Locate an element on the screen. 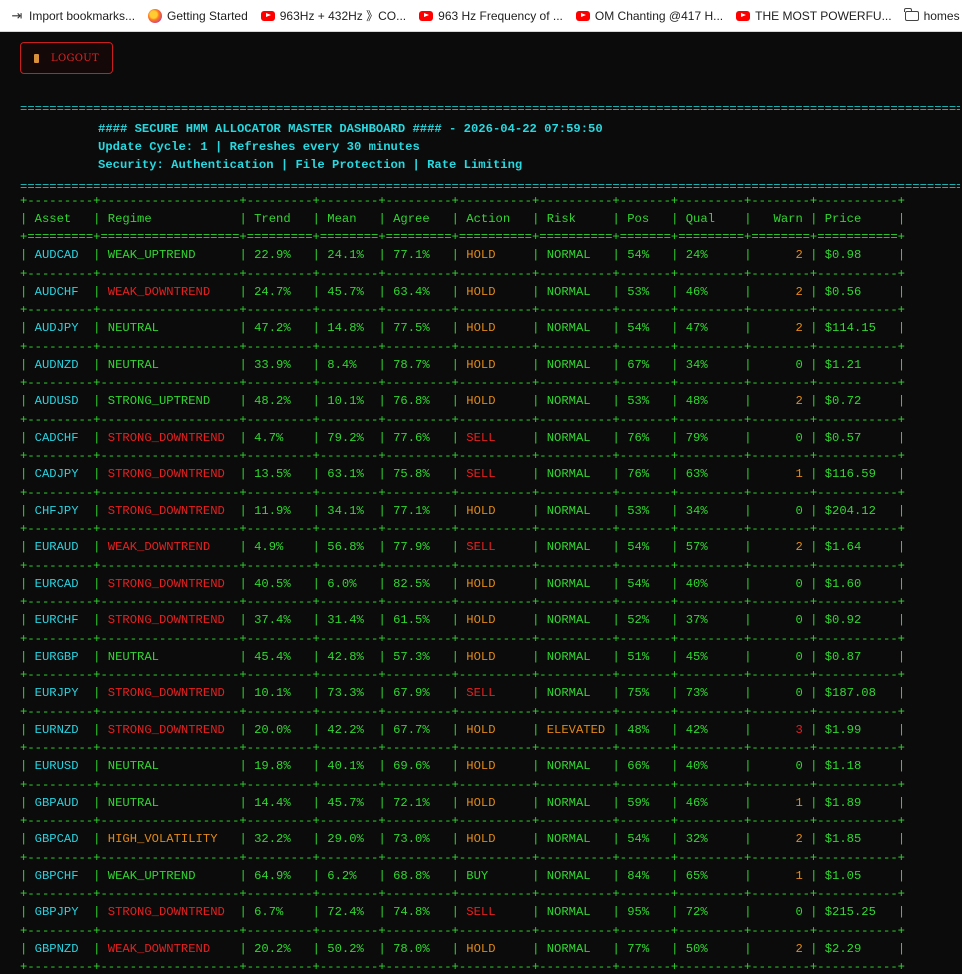 The height and width of the screenshot is (974, 962). cell-agree: 76.8% is located at coordinates (418, 401).